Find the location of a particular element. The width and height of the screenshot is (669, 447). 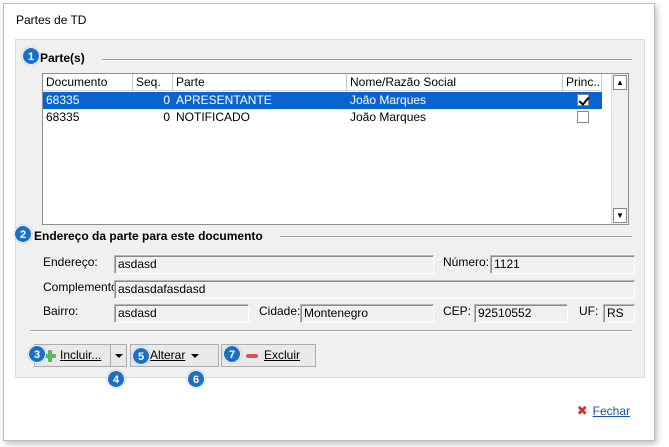

grid-vertical-scrollbar: ▲ ▼ is located at coordinates (619, 149).